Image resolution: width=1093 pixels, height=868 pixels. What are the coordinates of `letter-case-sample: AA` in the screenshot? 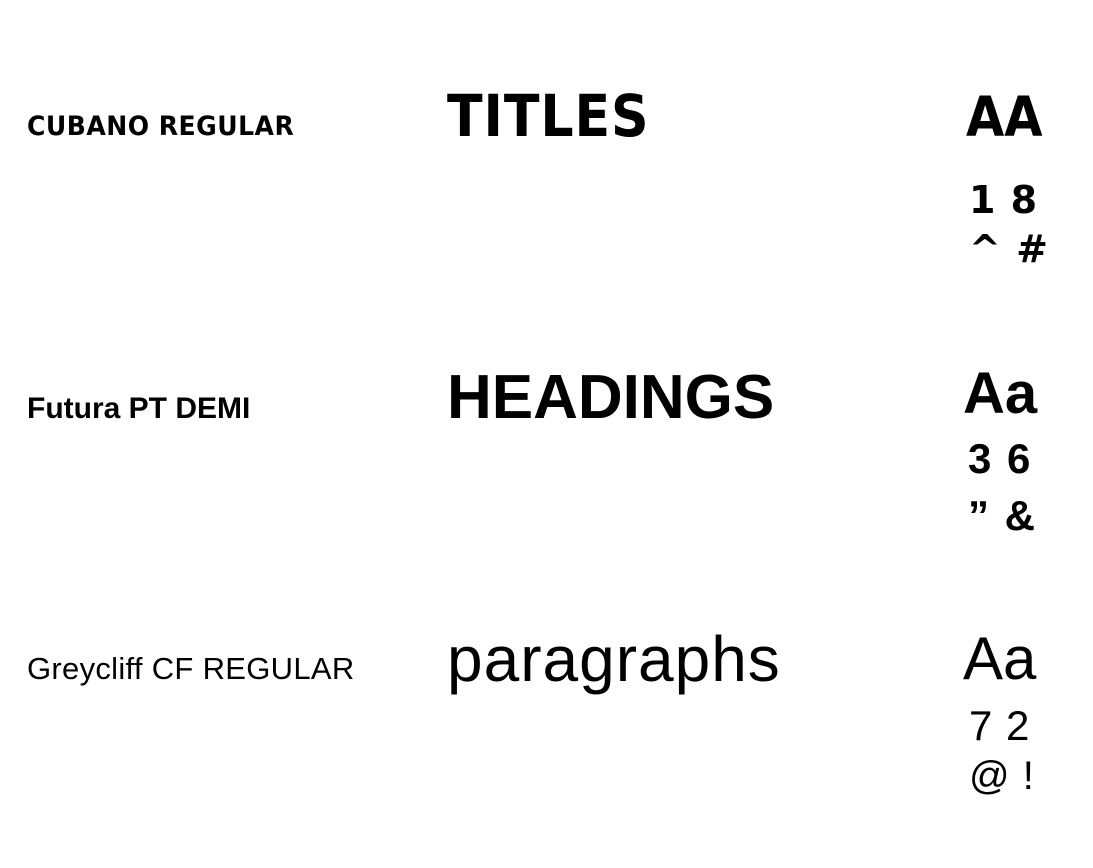 It's located at (1004, 117).